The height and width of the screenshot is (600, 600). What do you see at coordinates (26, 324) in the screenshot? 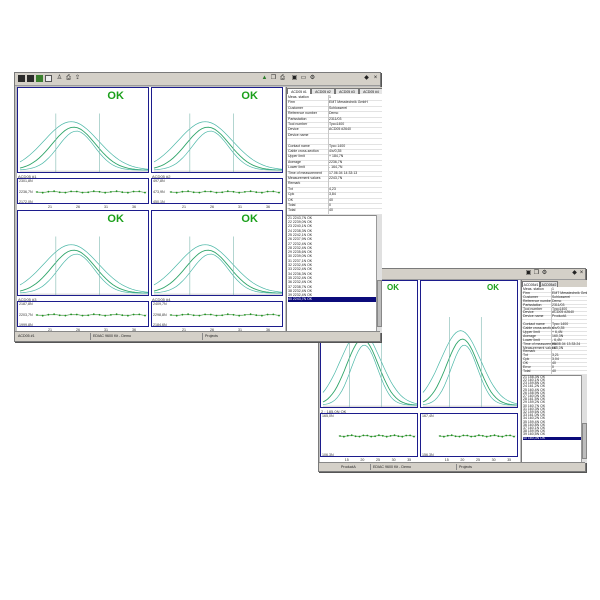
I see `y-tick-label: 1999,8N` at bounding box center [26, 324].